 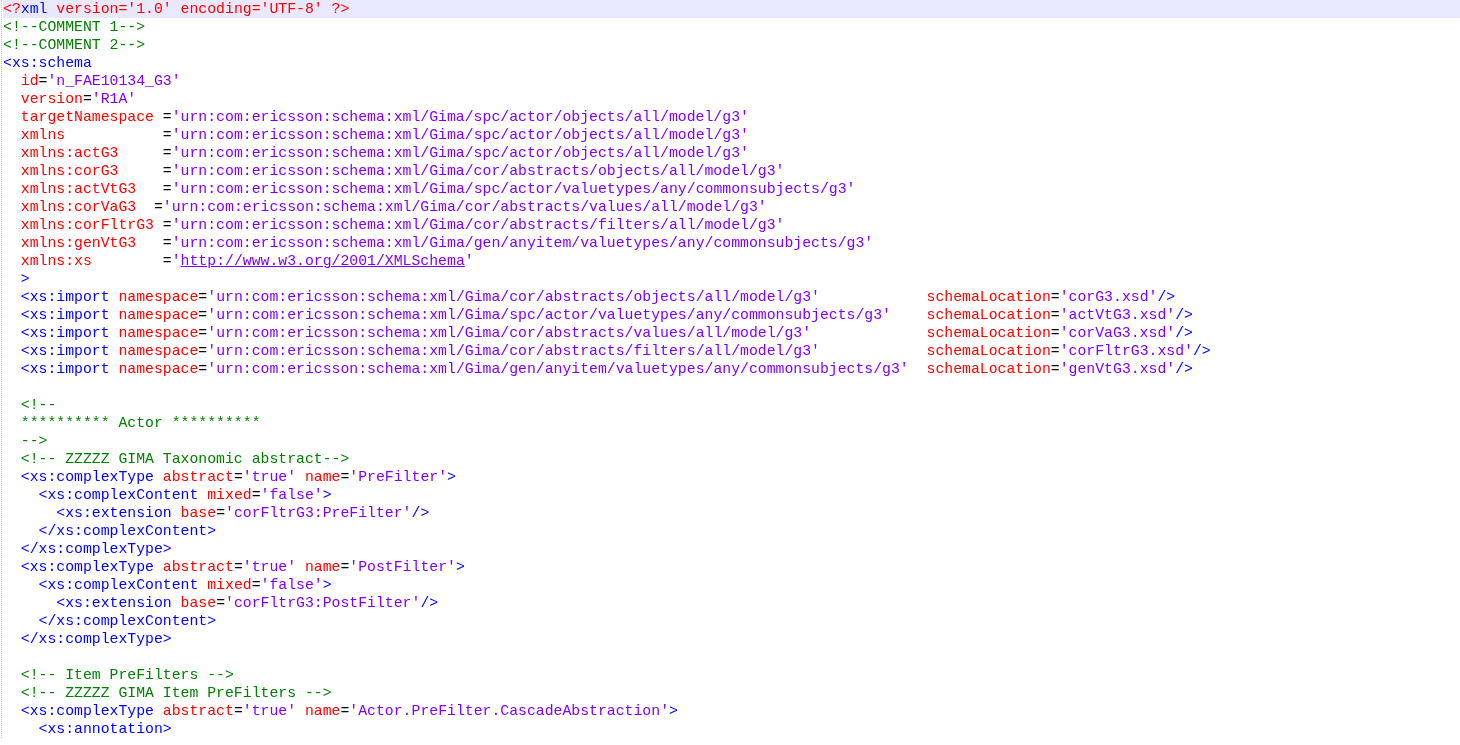 What do you see at coordinates (606, 315) in the screenshot?
I see `code-line: <xs:import namespace='urn:com:ericsson:schema:xml/Gima/spc/actor/valuetypes/any/commonsubjects/g3' schemaLocation='actVtG3.xsd'/>` at bounding box center [606, 315].